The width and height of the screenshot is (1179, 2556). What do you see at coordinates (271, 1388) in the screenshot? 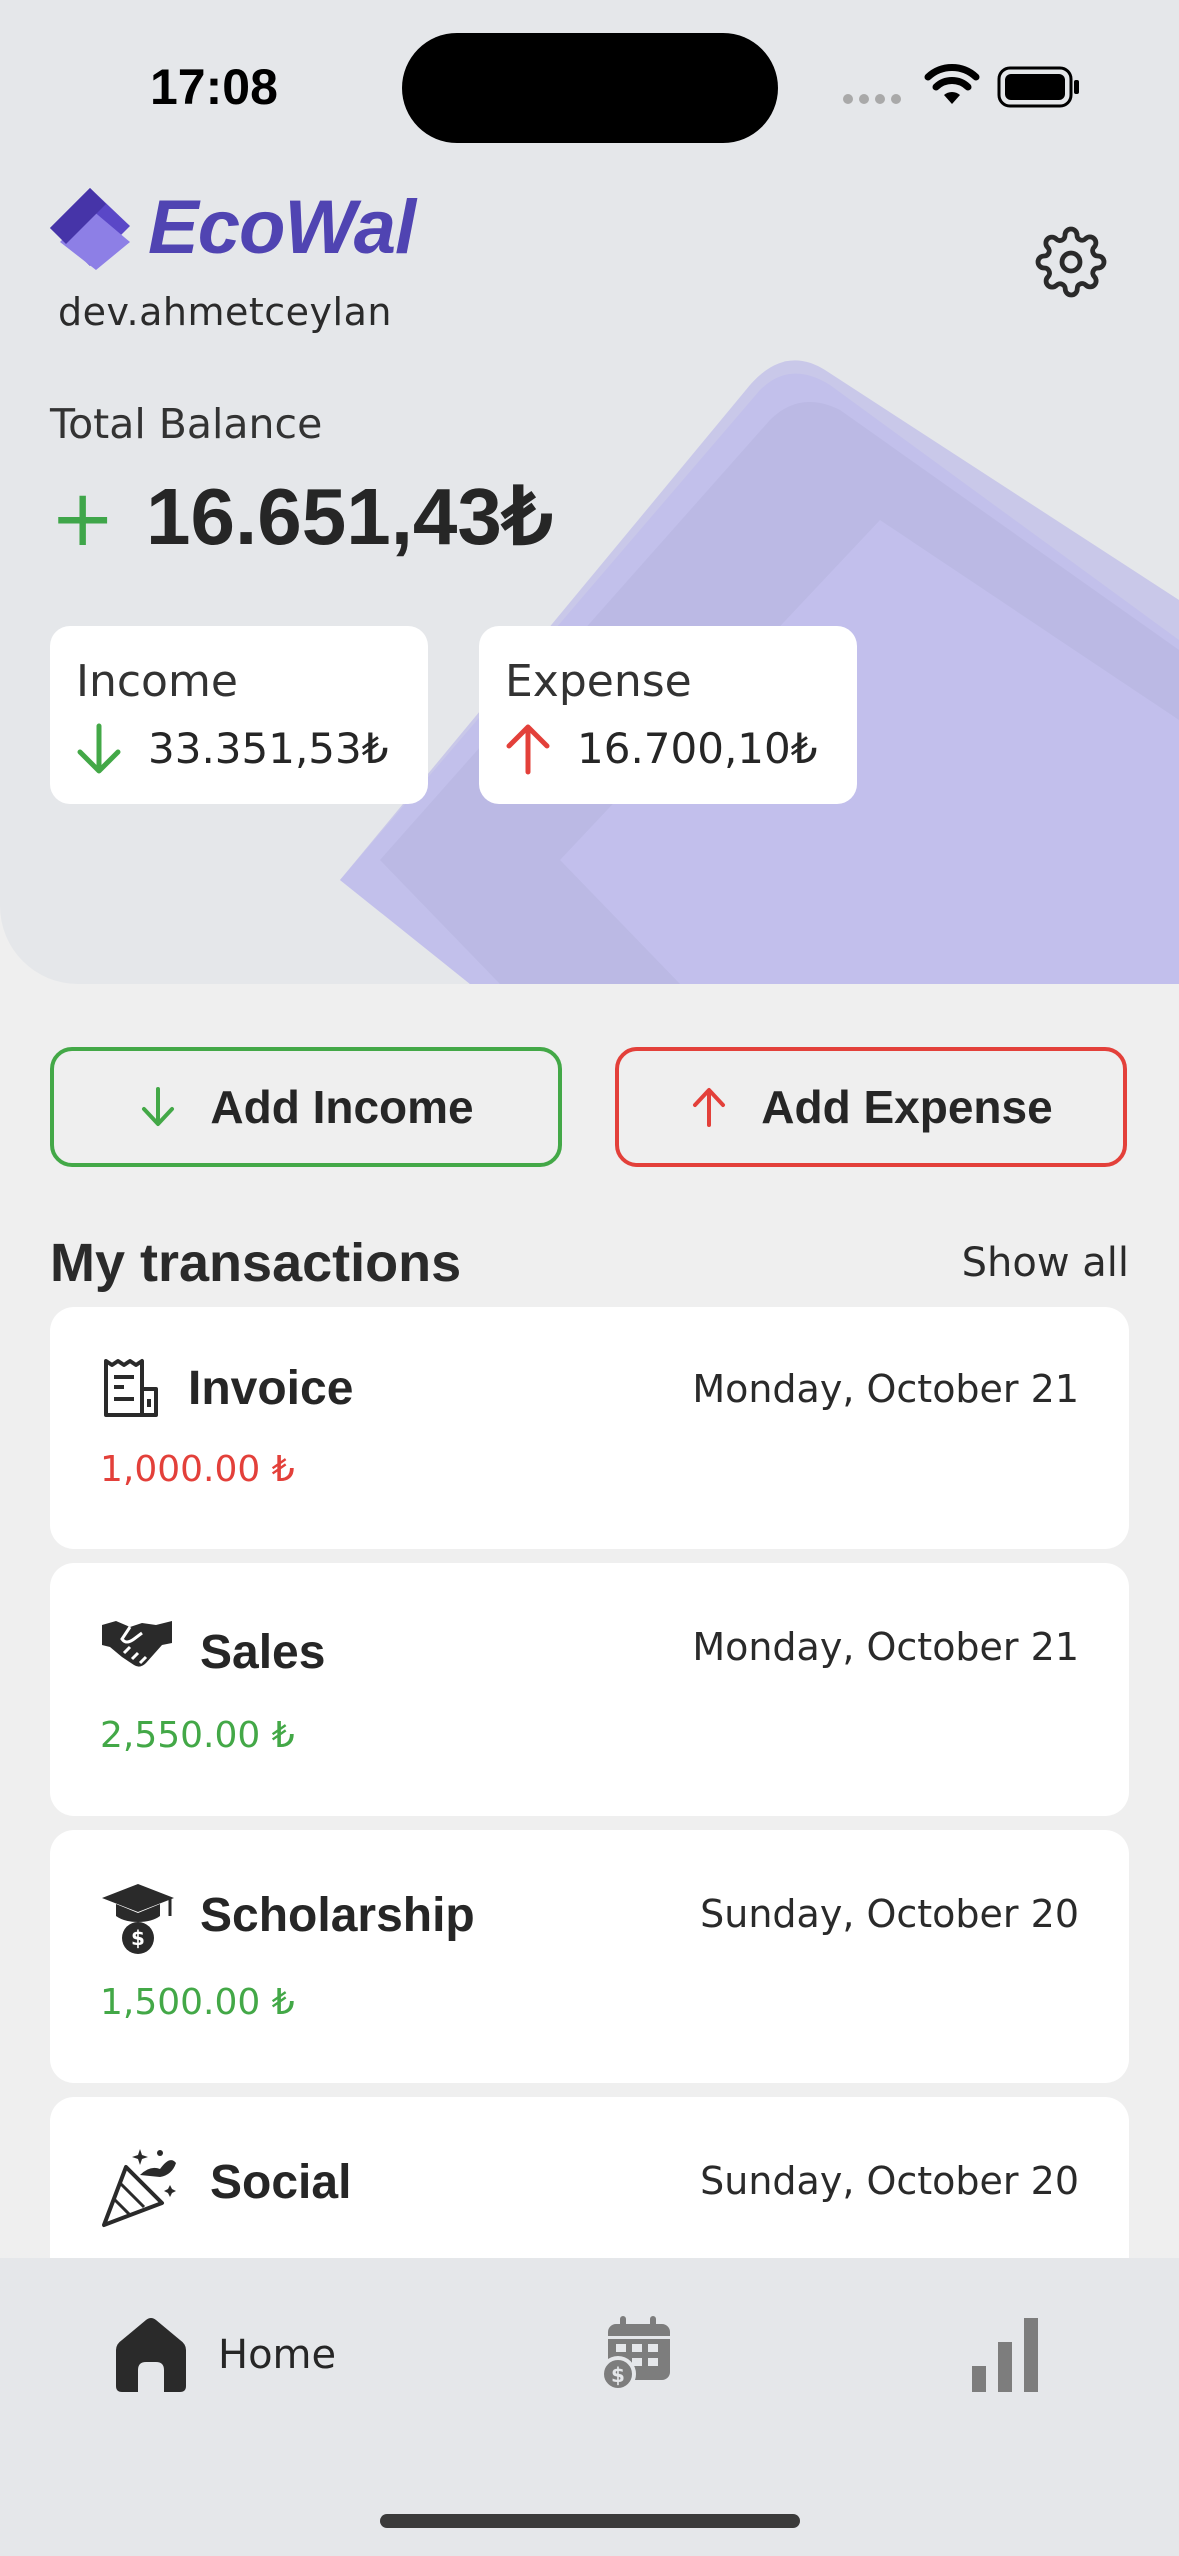
I see `transaction-name: Invoice` at bounding box center [271, 1388].